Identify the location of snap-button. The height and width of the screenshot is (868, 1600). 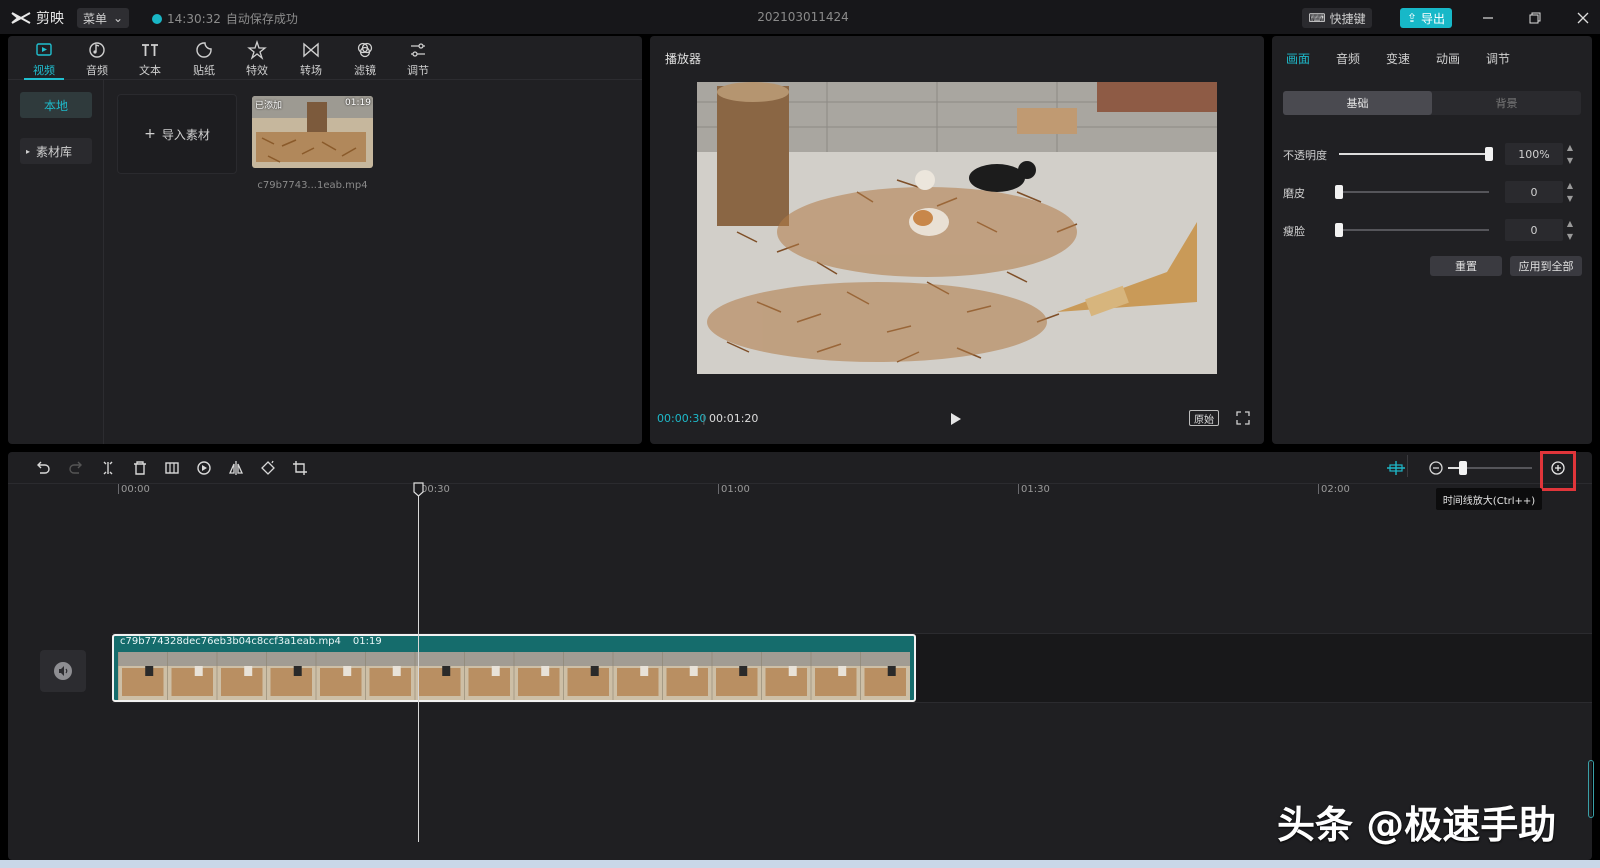
(1396, 468).